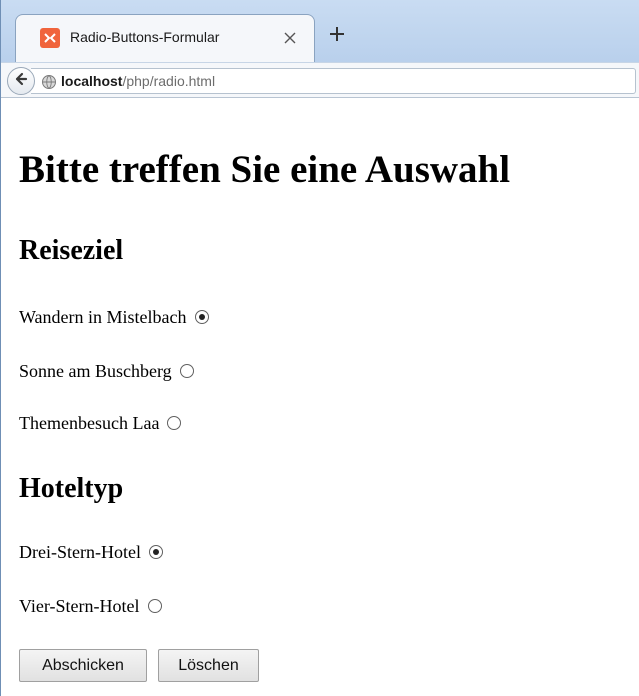 This screenshot has width=639, height=696. I want to click on radio-option: Themenbesuch Laa, so click(100, 423).